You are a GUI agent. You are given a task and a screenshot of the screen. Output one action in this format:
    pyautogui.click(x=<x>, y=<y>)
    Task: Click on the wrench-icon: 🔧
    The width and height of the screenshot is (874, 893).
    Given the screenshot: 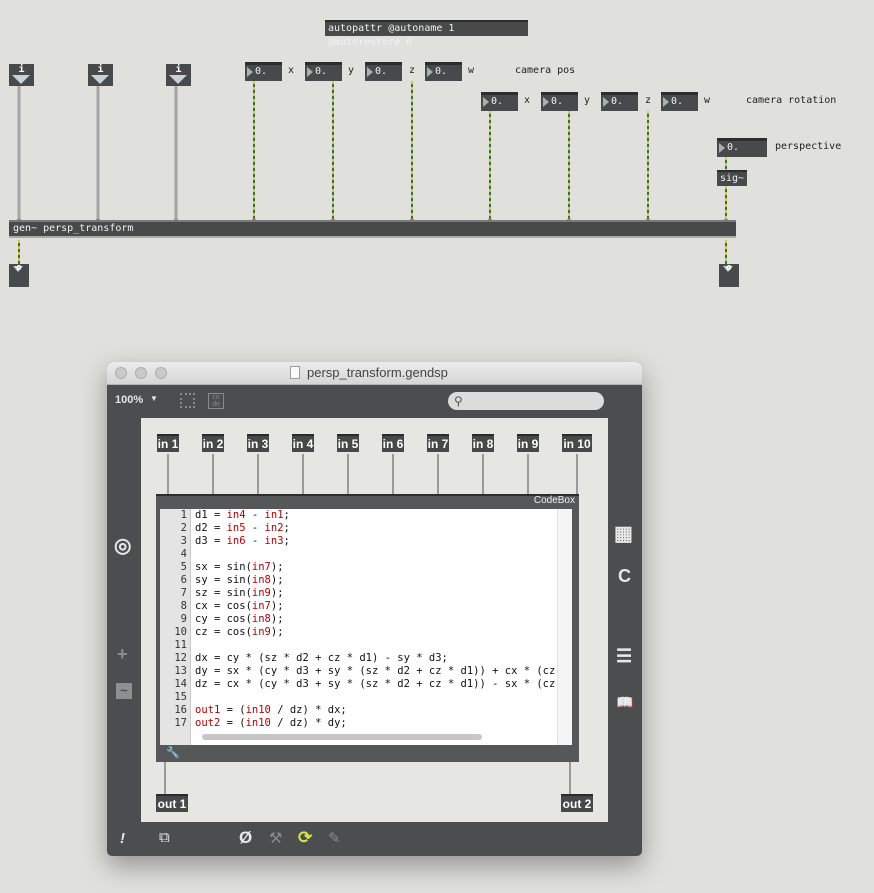 What is the action you would take?
    pyautogui.click(x=173, y=752)
    